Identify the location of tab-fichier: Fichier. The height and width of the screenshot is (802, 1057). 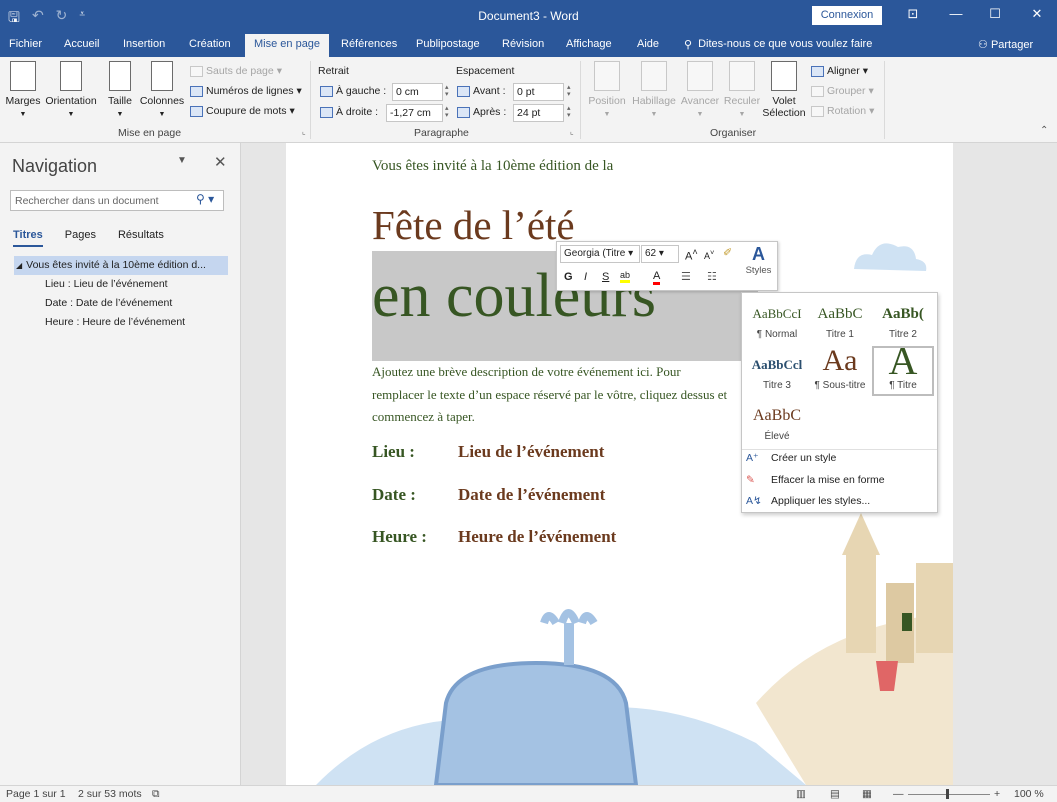
(25, 44).